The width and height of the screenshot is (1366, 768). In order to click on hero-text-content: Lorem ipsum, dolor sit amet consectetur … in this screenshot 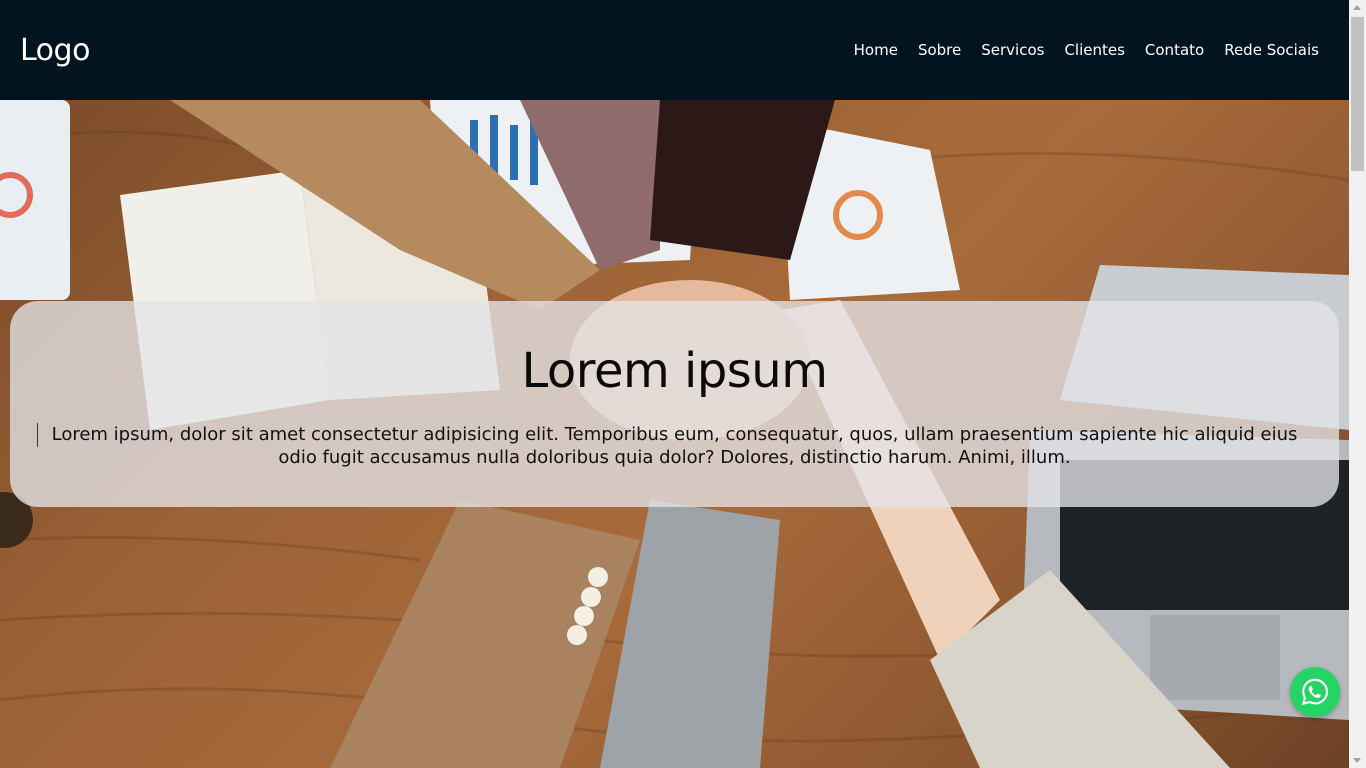, I will do `click(674, 446)`.